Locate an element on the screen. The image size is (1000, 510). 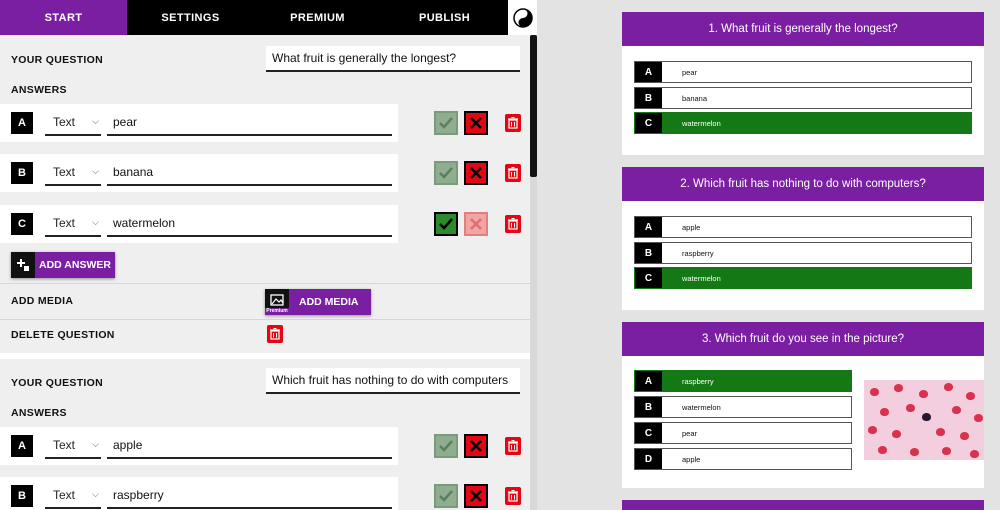
raspberries-photo is located at coordinates (924, 420).